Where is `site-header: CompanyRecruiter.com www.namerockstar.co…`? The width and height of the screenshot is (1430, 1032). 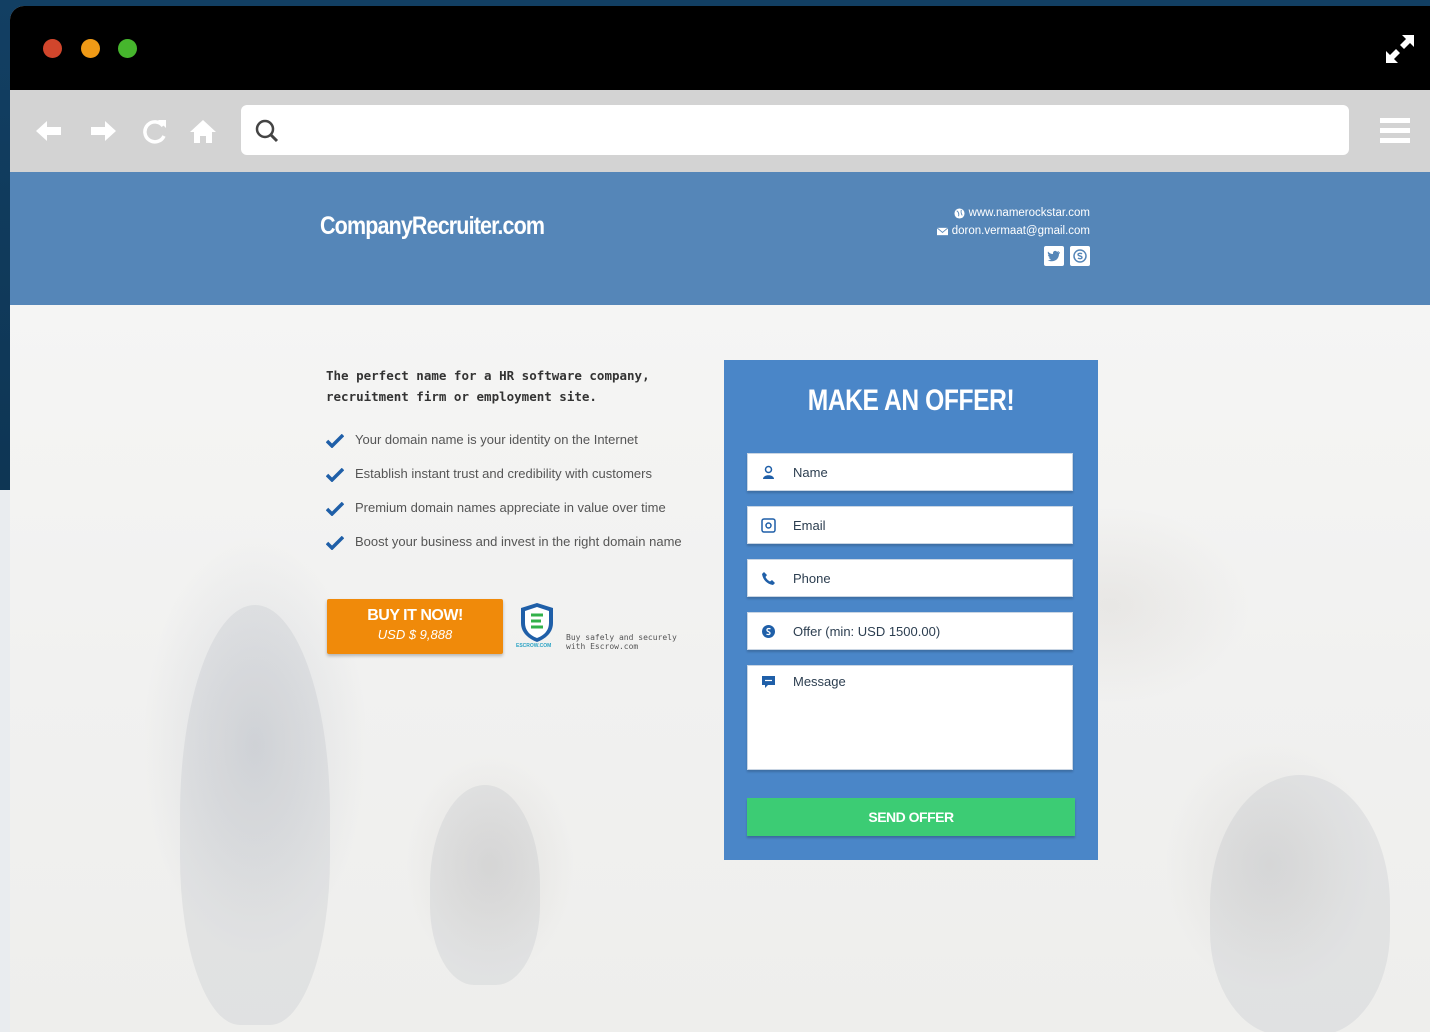 site-header: CompanyRecruiter.com www.namerockstar.co… is located at coordinates (720, 238).